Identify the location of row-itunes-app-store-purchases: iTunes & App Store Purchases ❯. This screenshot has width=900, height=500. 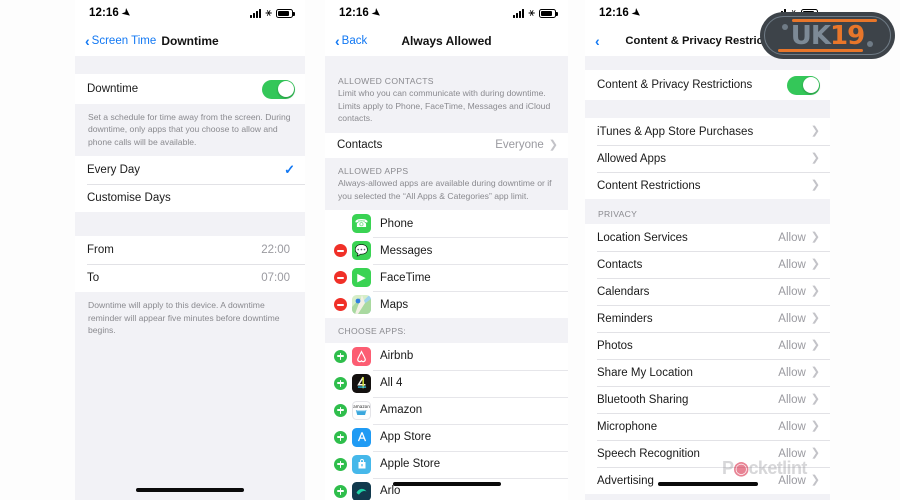
(707, 131).